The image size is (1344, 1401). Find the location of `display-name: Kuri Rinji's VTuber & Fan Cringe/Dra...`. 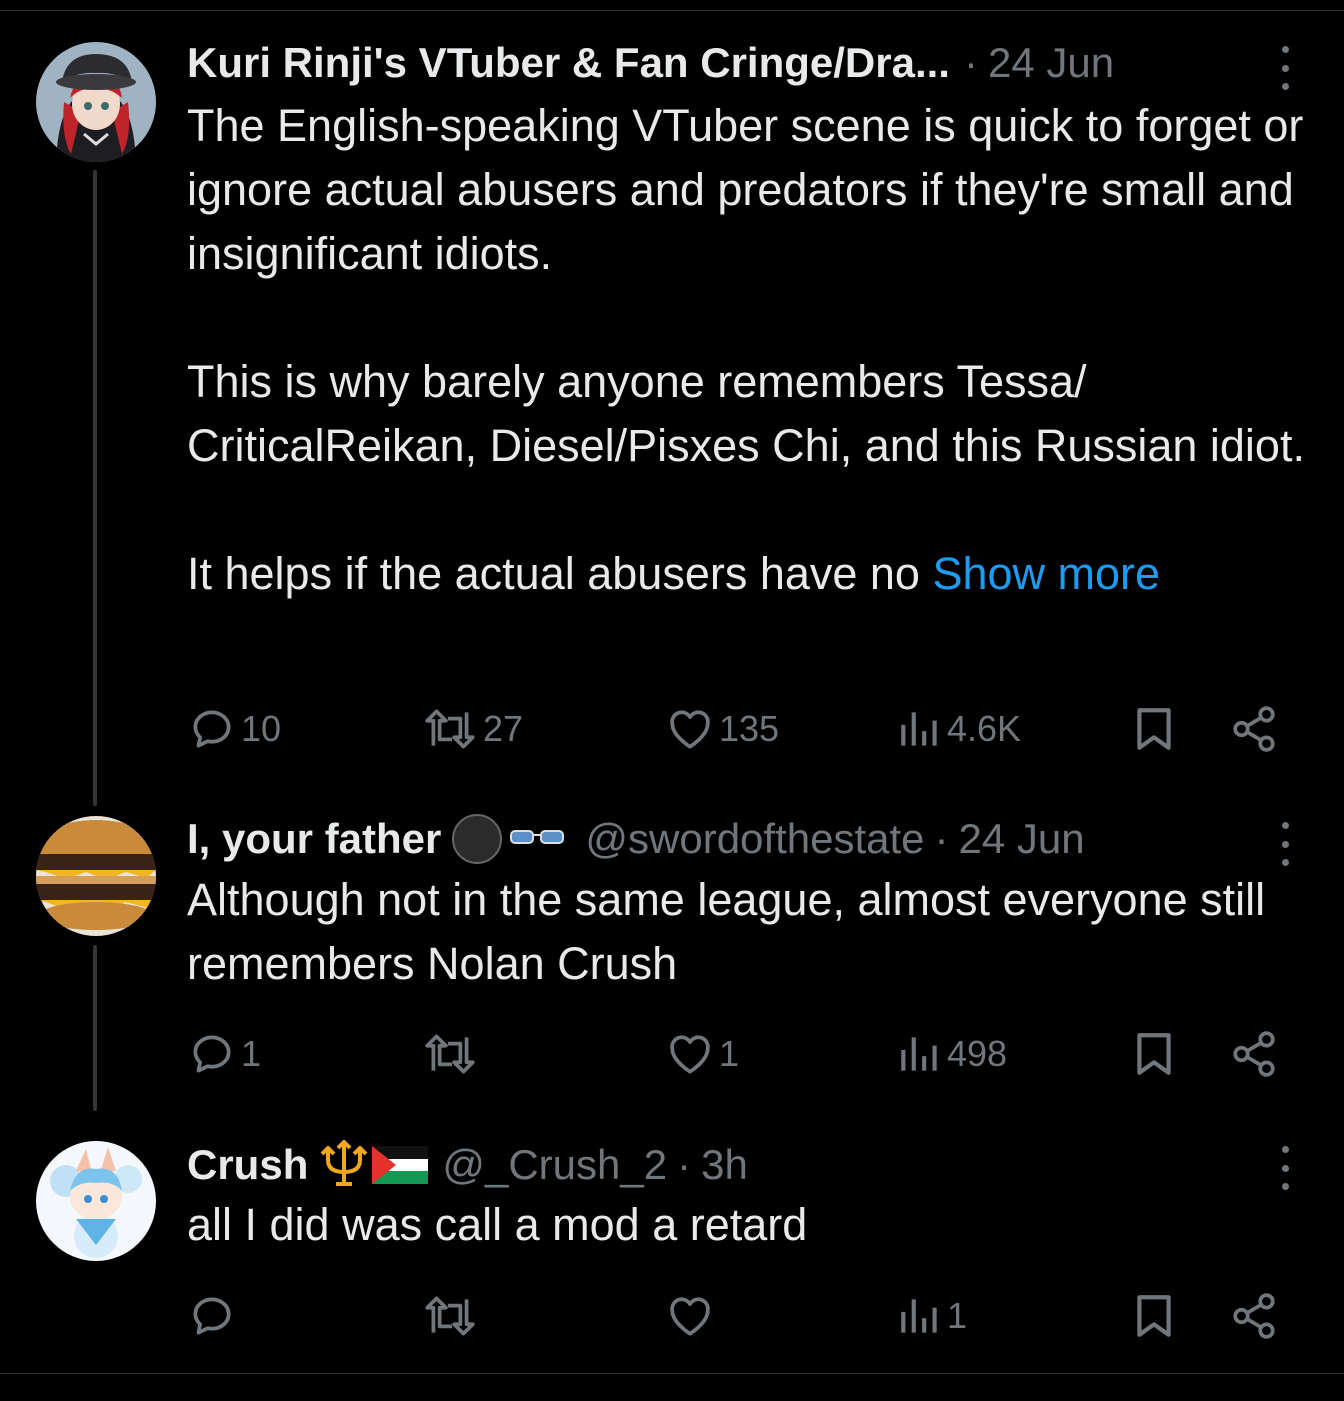

display-name: Kuri Rinji's VTuber & Fan Cringe/Dra... is located at coordinates (568, 63).